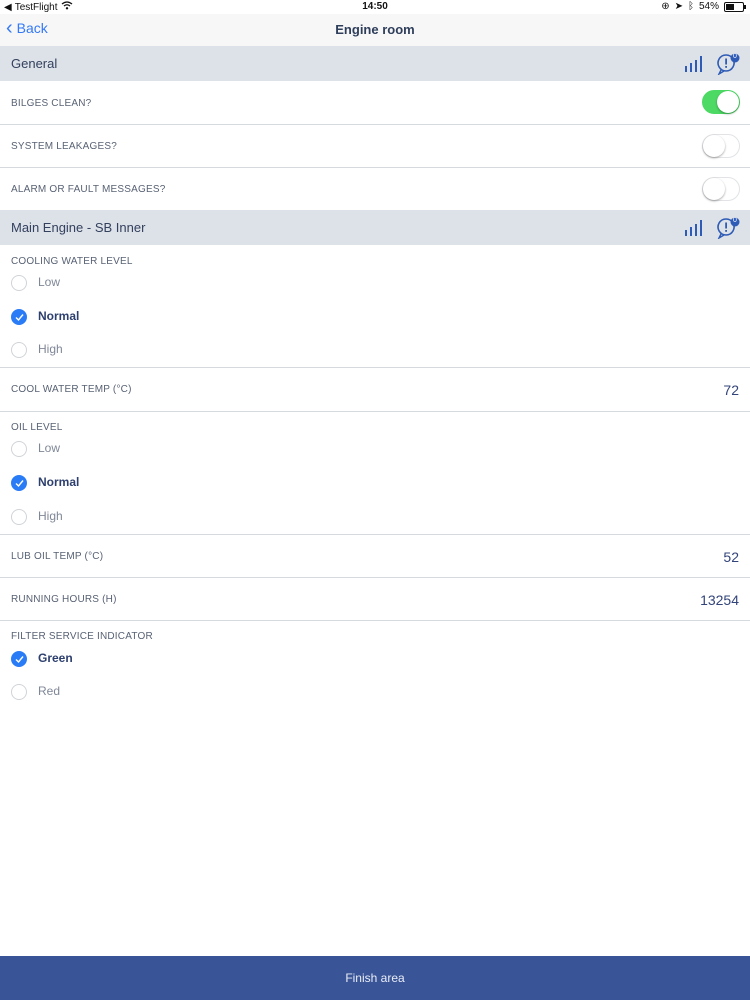  What do you see at coordinates (64, 146) in the screenshot?
I see `row-label: SYSTEM LEAKAGES?` at bounding box center [64, 146].